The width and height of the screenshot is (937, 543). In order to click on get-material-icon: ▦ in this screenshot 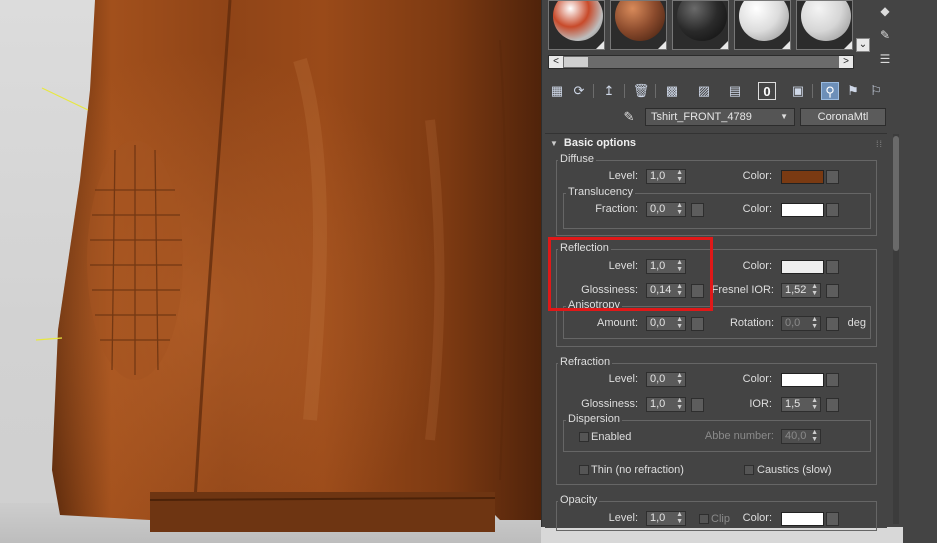, I will do `click(557, 91)`.